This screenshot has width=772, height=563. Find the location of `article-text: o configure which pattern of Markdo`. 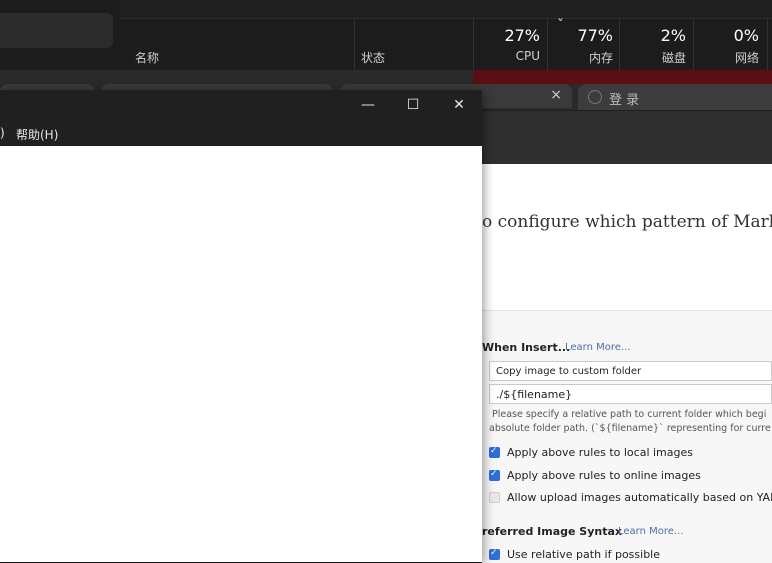

article-text: o configure which pattern of Markdo is located at coordinates (627, 222).